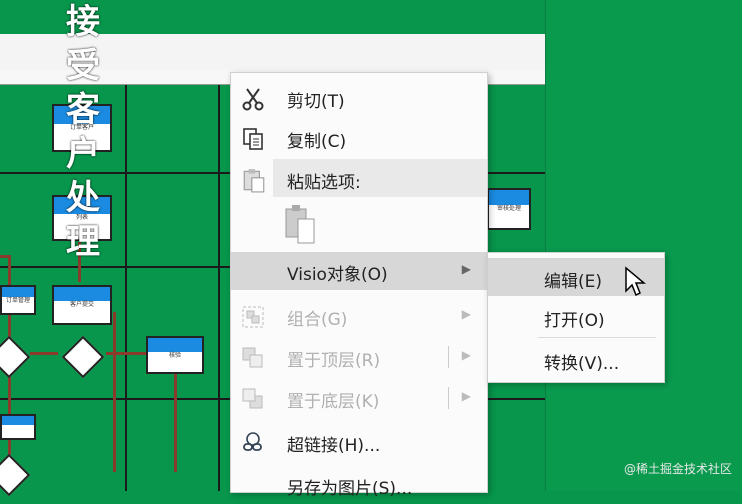 The height and width of the screenshot is (504, 742). Describe the element at coordinates (18, 427) in the screenshot. I see `diagram-node` at that location.